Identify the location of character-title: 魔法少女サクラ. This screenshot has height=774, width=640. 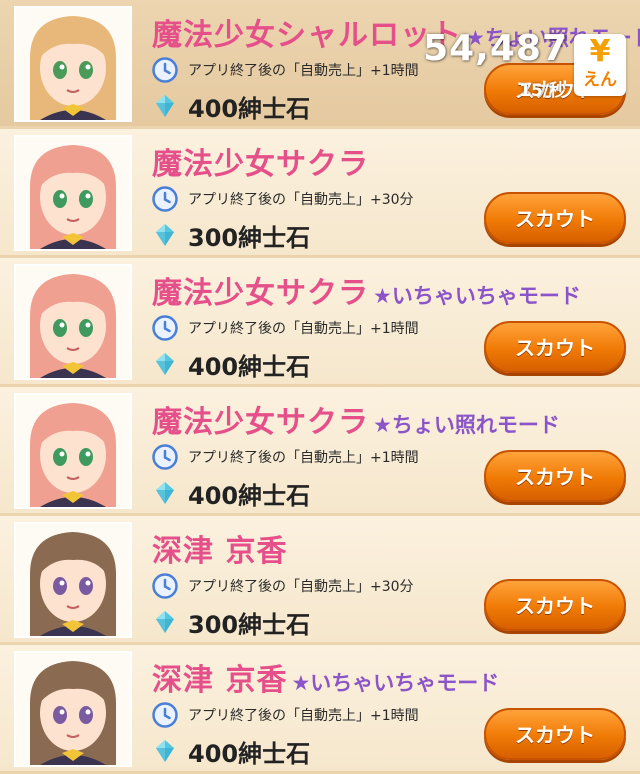
(262, 161).